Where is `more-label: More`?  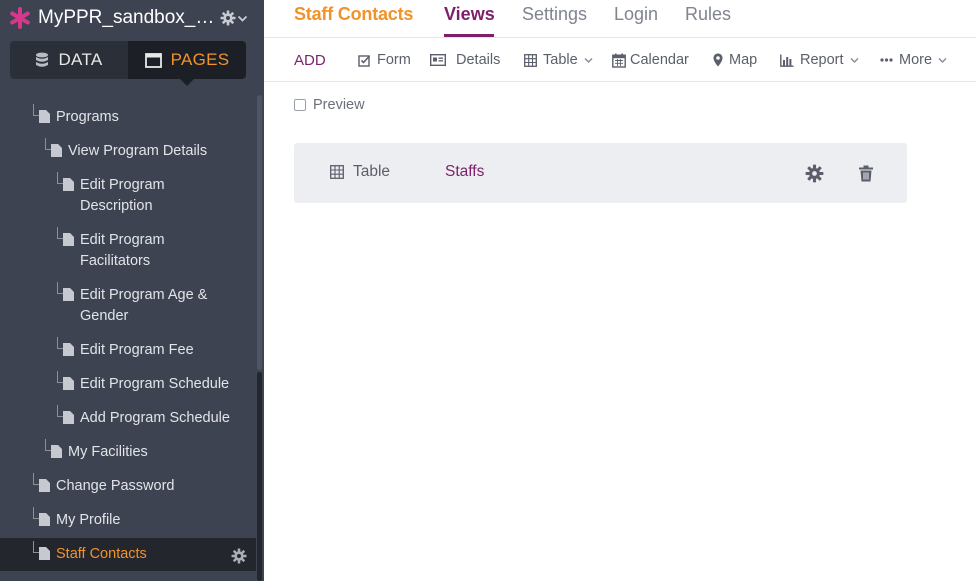 more-label: More is located at coordinates (916, 60).